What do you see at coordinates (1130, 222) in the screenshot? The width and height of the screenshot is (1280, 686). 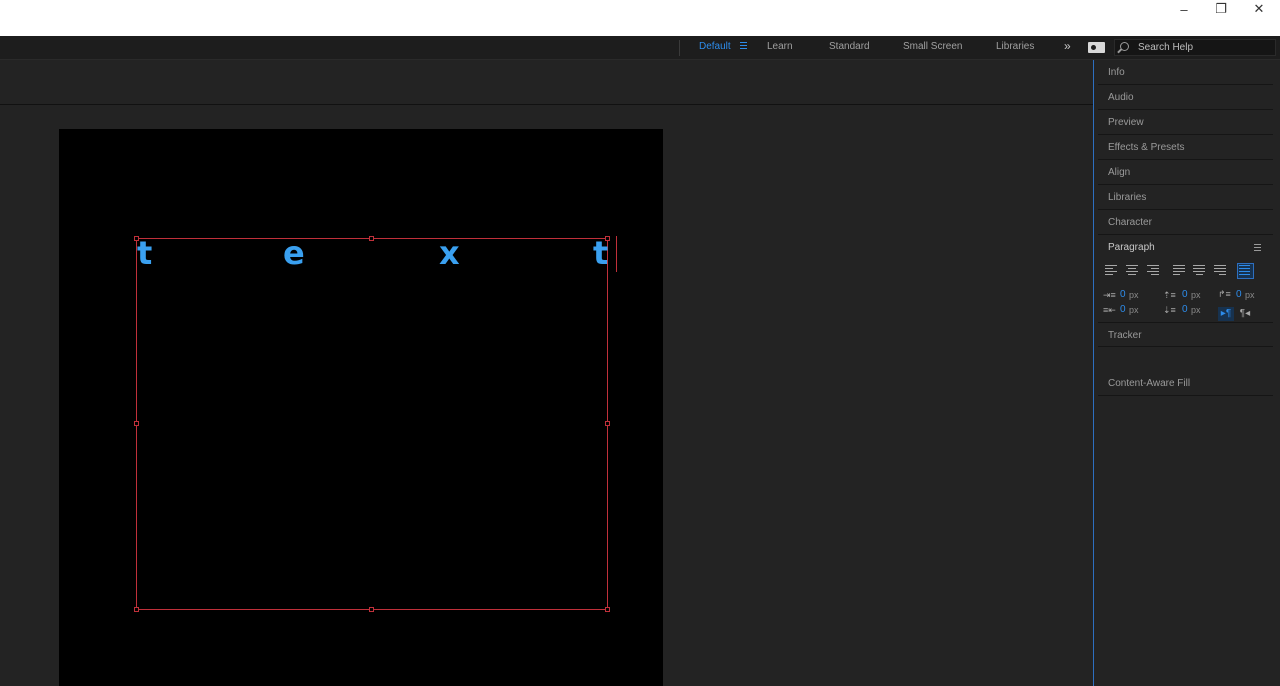 I see `panel-tab-label: Character` at bounding box center [1130, 222].